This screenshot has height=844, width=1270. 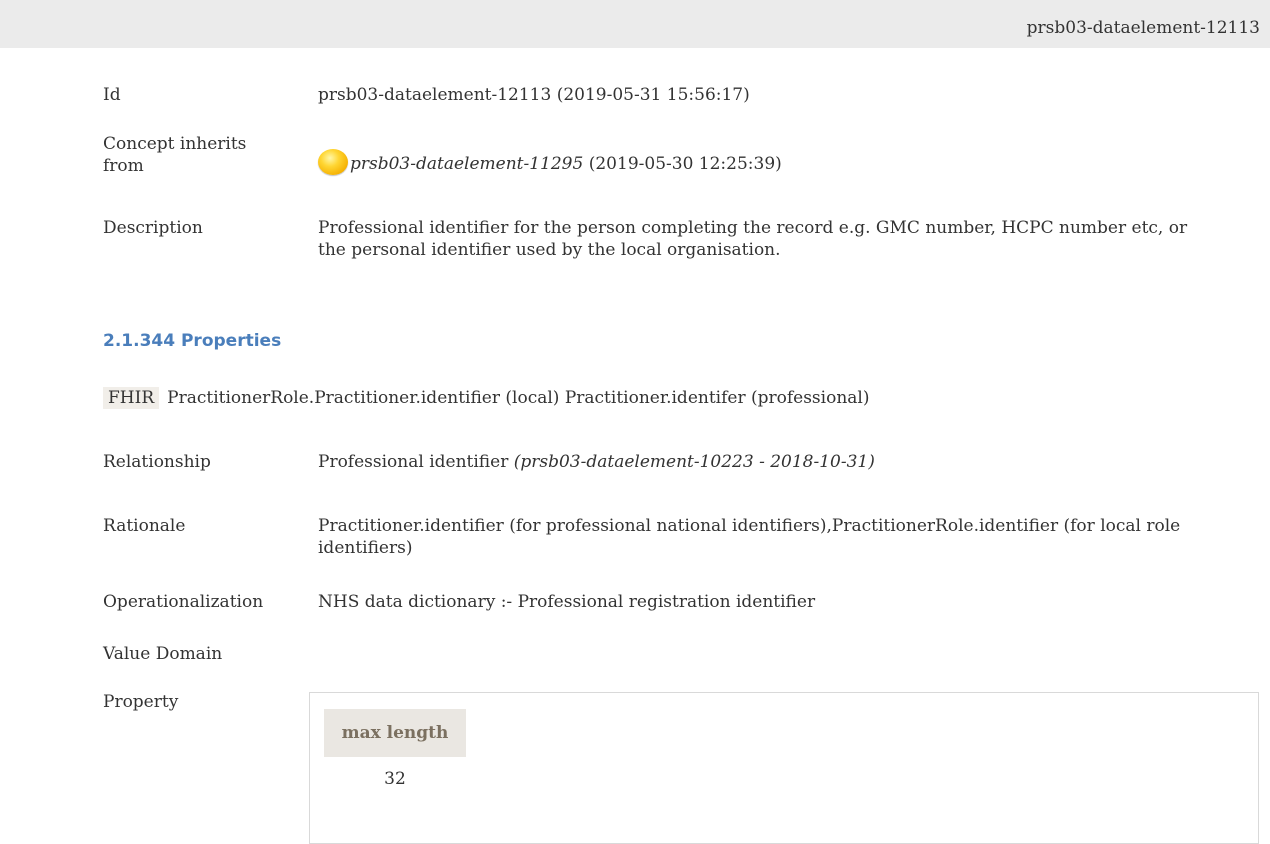 I want to click on id-label: Id, so click(x=112, y=95).